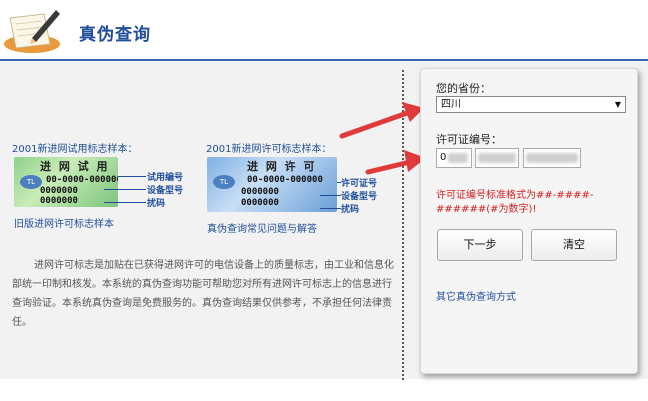  Describe the element at coordinates (260, 203) in the screenshot. I see `license-card-line3: 0000000` at that location.